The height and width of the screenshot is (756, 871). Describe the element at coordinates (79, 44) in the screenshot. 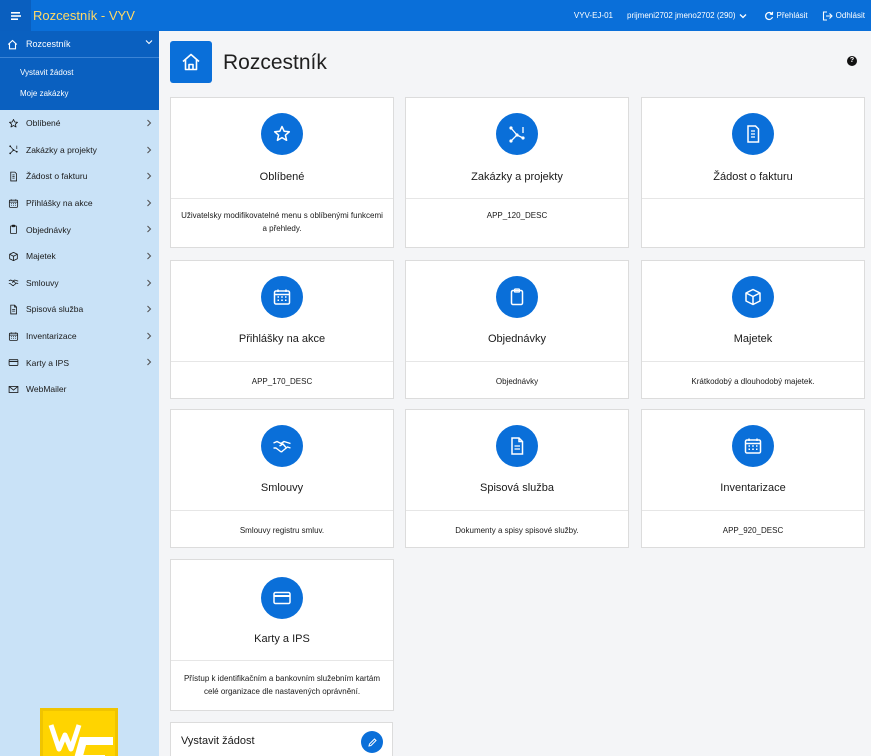

I see `sidebar-item-rozcestnik: Rozcestník` at that location.